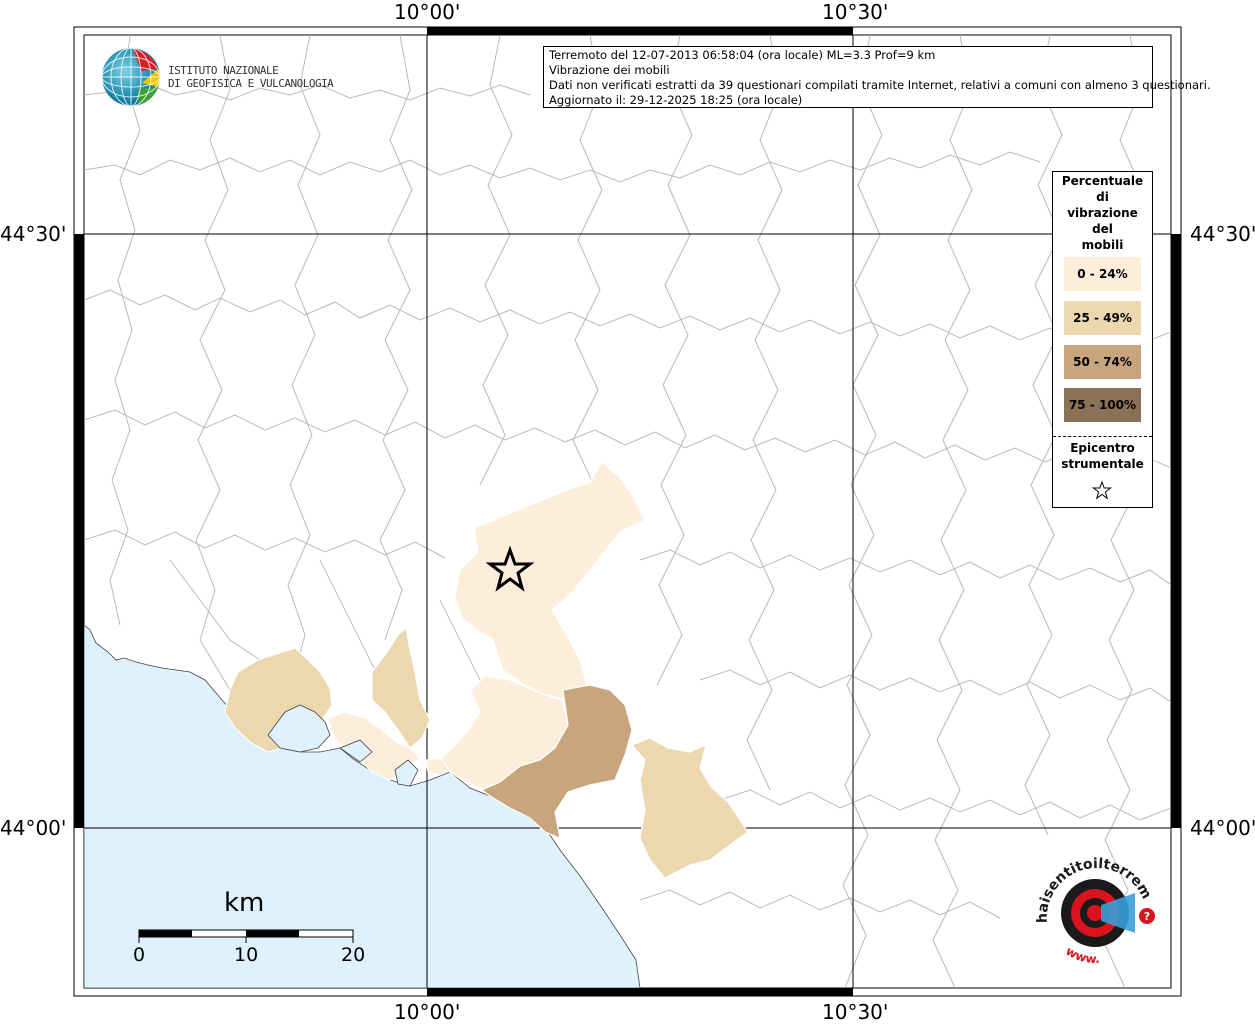 This screenshot has width=1255, height=1024. Describe the element at coordinates (1102, 436) in the screenshot. I see `legend-divider` at that location.